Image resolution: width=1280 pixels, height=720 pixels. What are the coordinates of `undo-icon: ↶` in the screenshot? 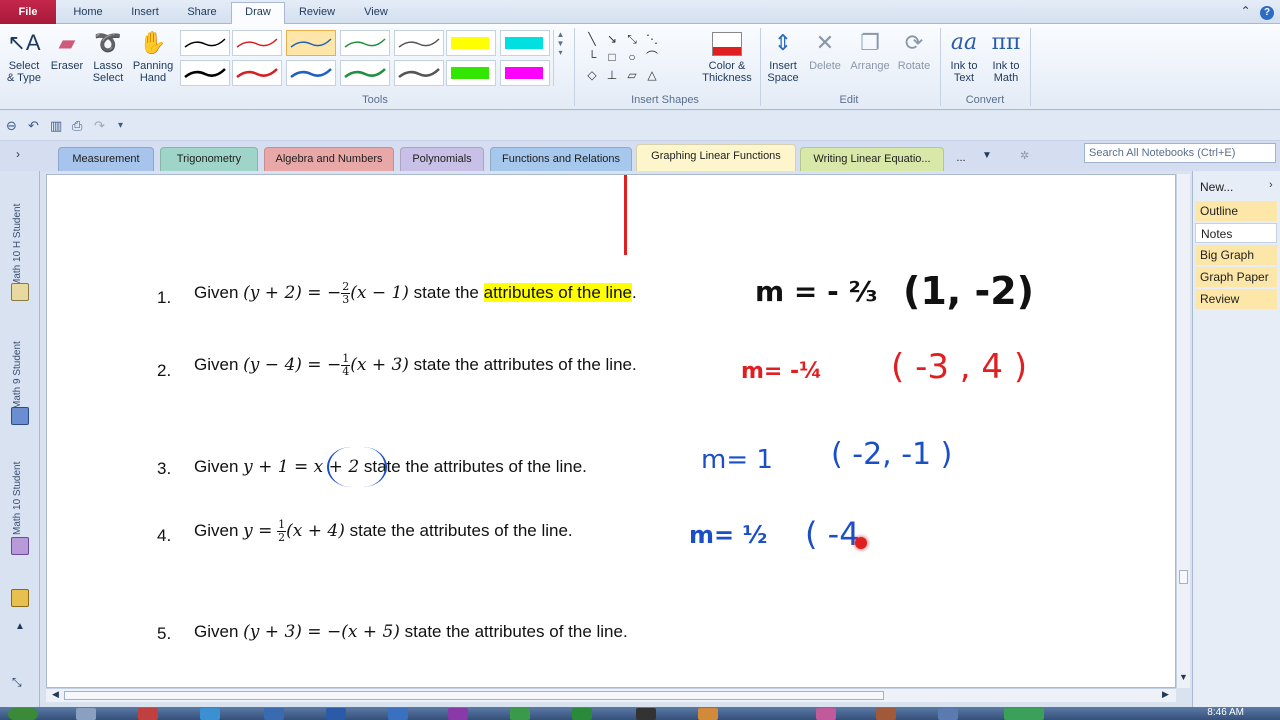 It's located at (33, 126).